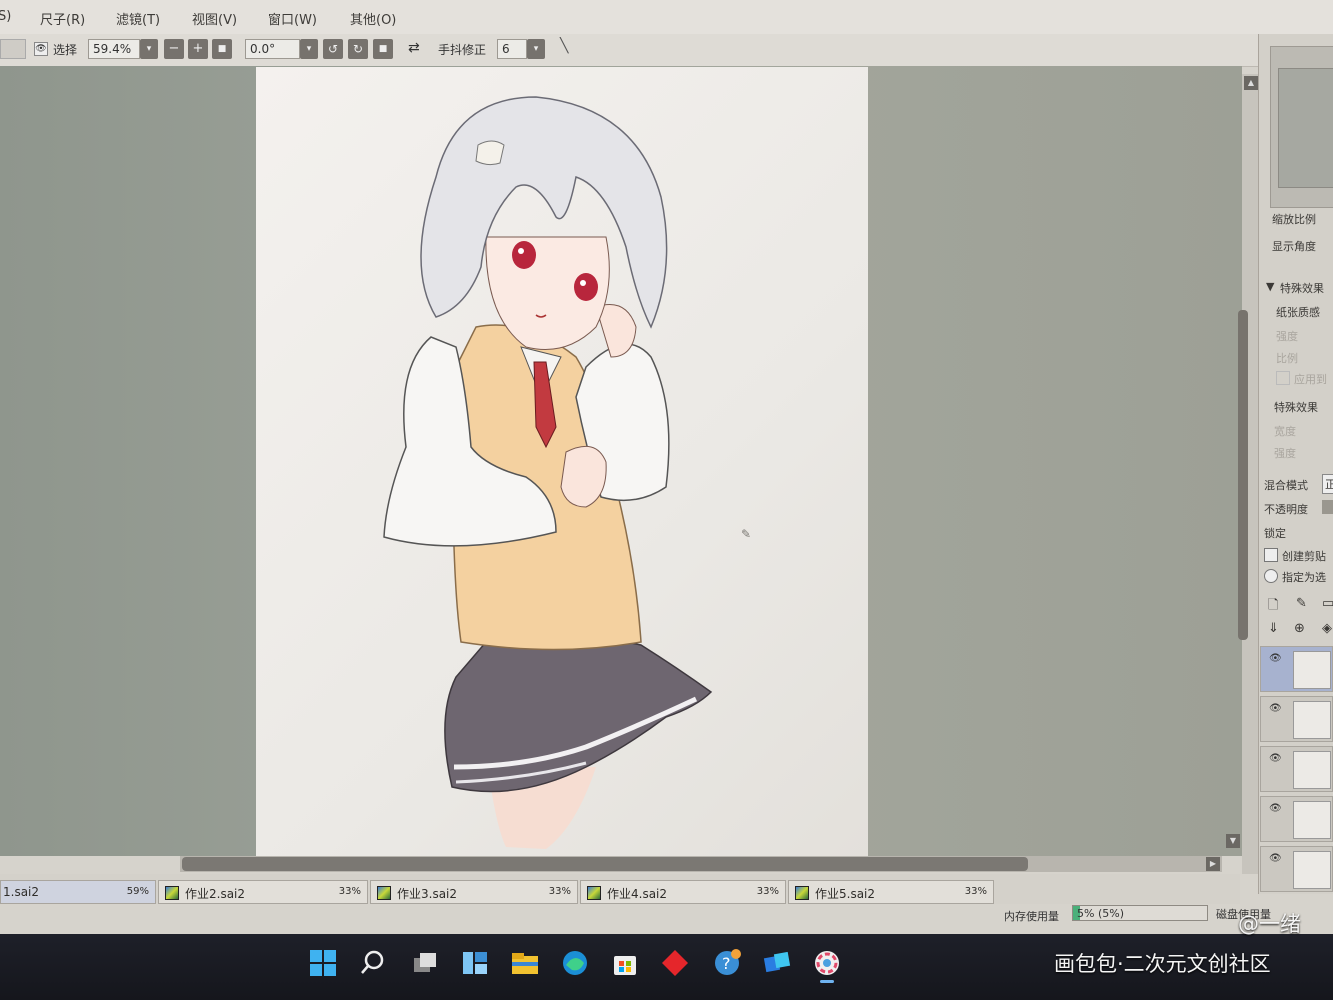  Describe the element at coordinates (777, 963) in the screenshot. I see `blue-squares-app-icon` at that location.